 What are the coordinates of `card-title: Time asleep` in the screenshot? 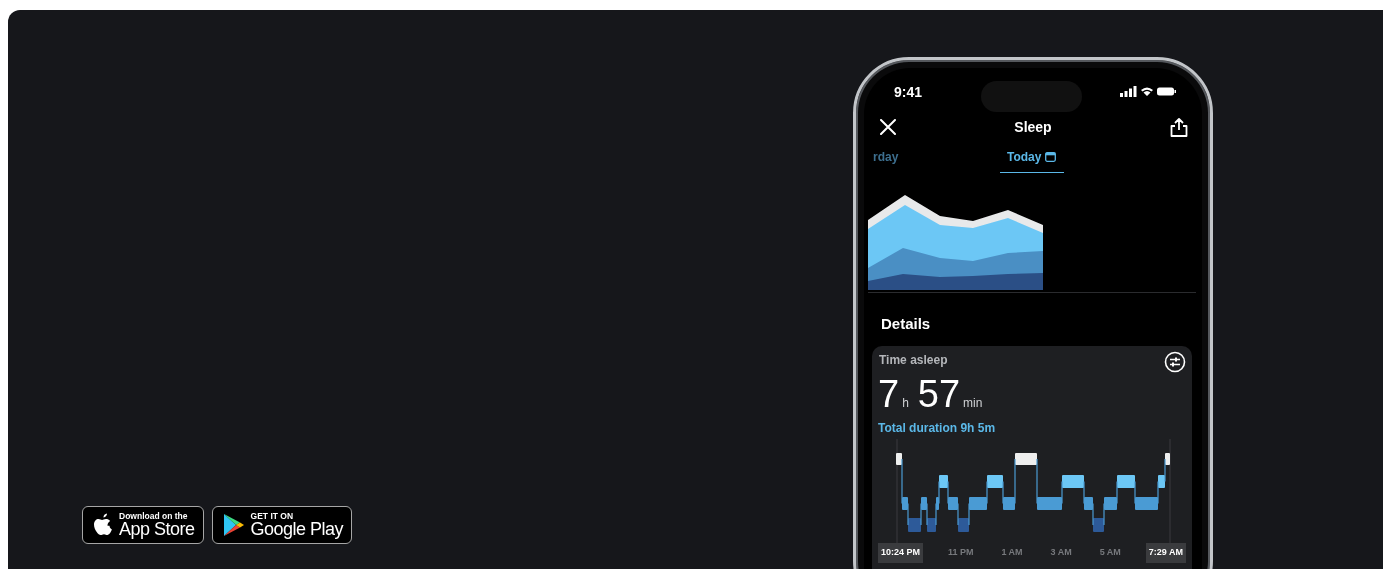 It's located at (913, 360).